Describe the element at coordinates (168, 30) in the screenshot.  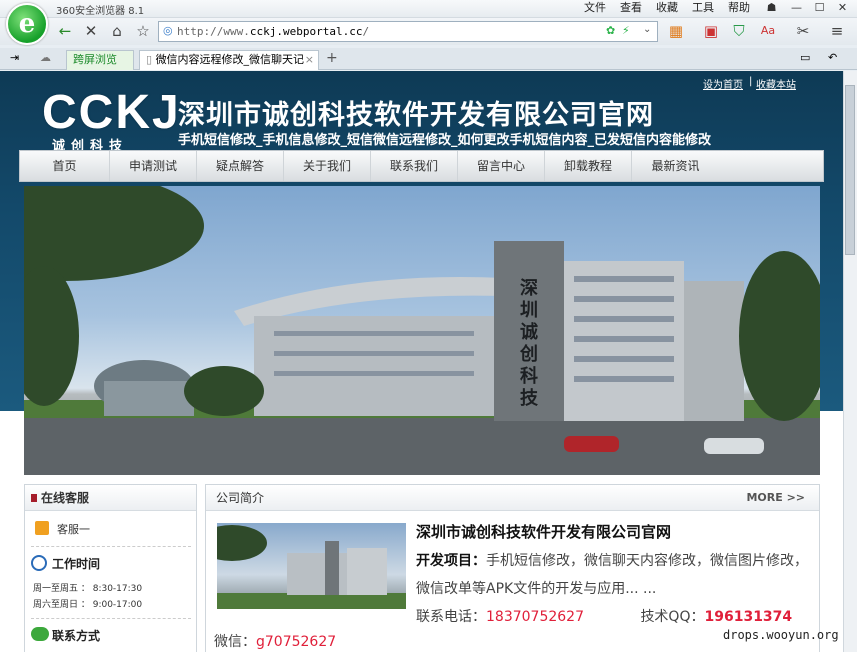
I see `globe-icon: ◎` at that location.